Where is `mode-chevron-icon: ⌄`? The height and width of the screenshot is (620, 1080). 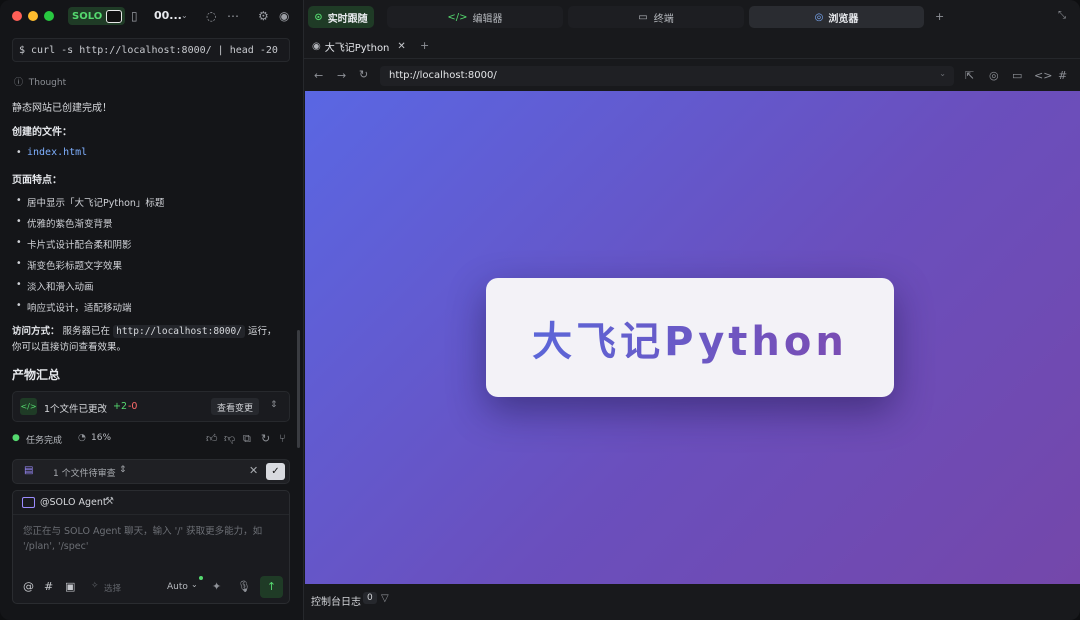 mode-chevron-icon: ⌄ is located at coordinates (194, 584).